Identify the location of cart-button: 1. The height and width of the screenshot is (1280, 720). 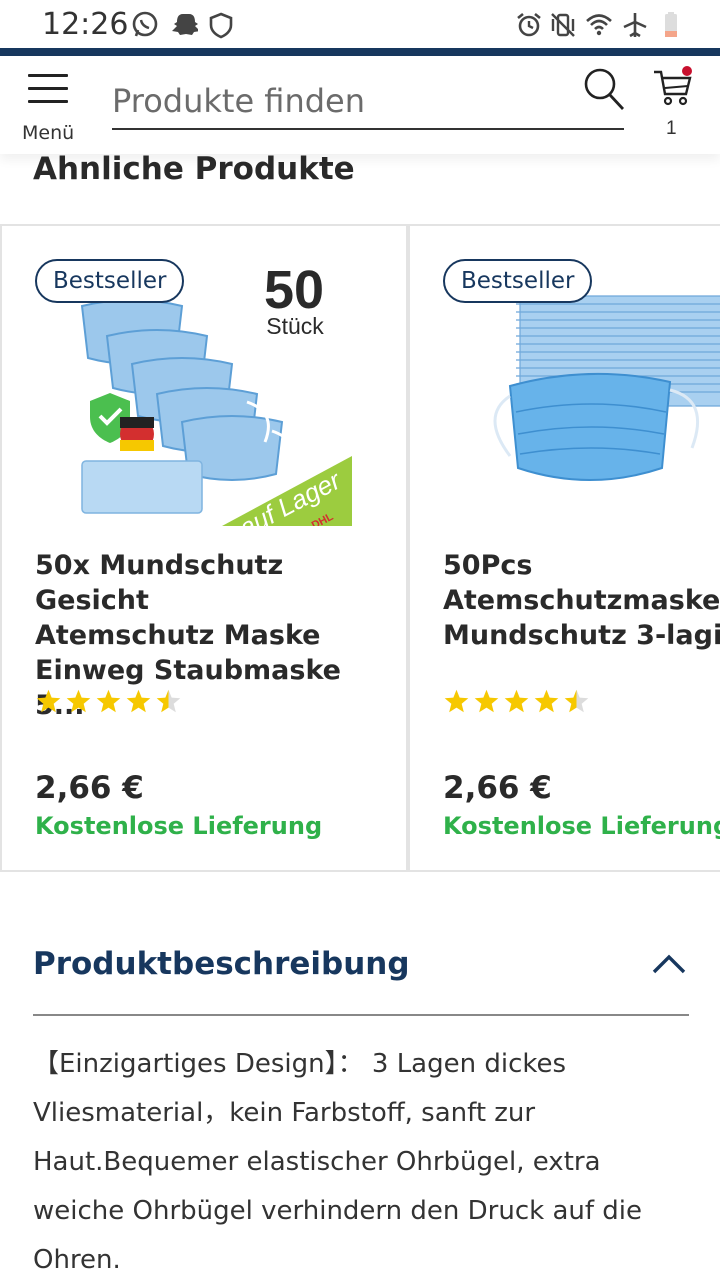
(673, 104).